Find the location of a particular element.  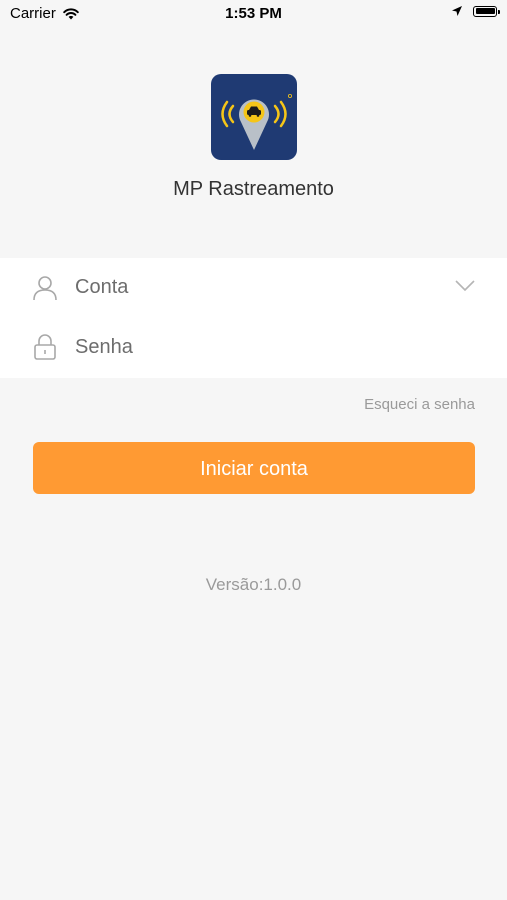

app-name: MP Rastreamento is located at coordinates (253, 189).